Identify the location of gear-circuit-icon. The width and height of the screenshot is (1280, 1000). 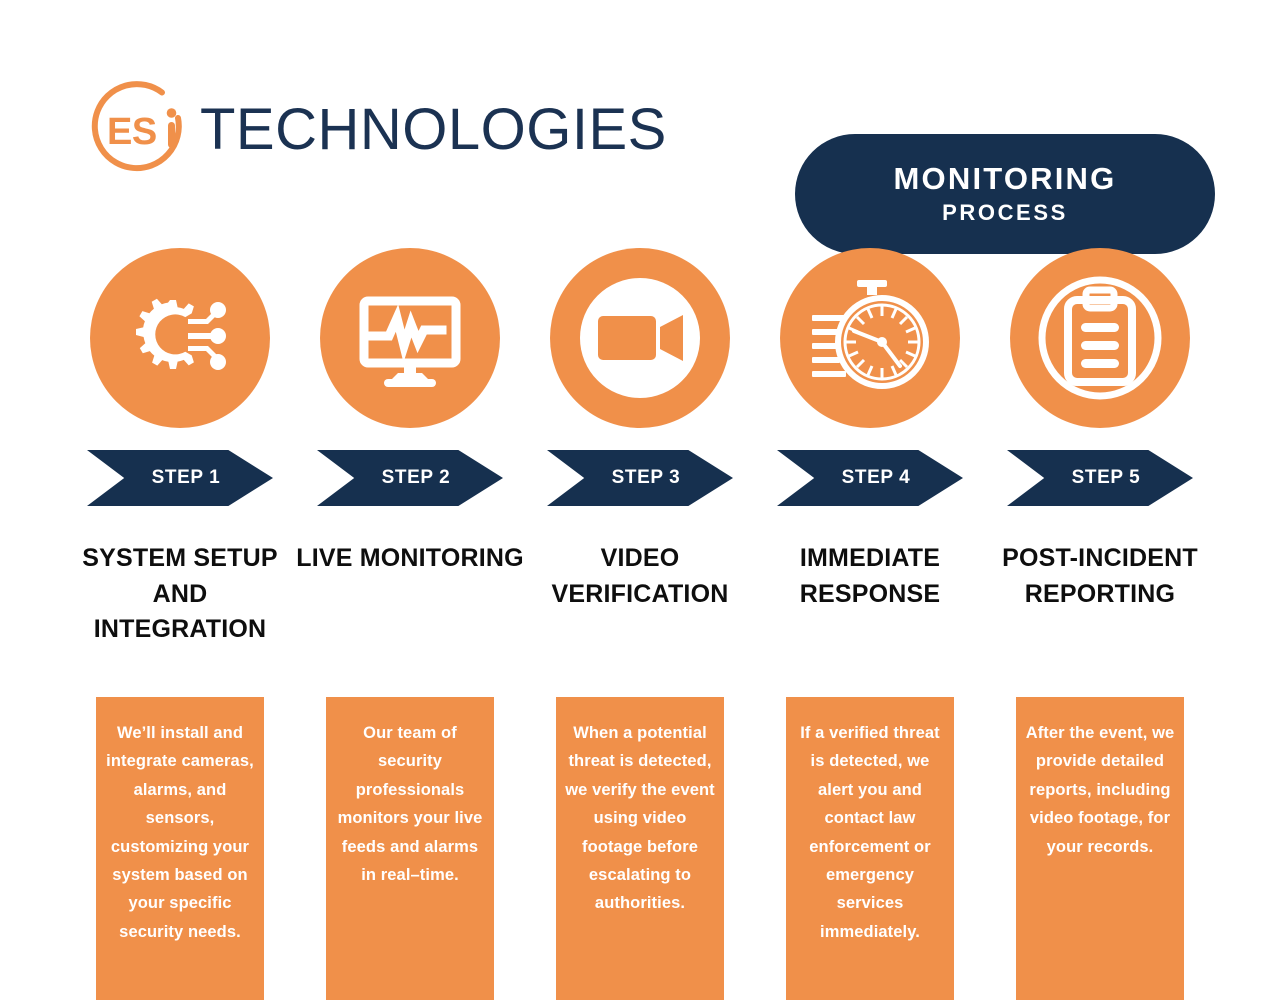
(180, 338).